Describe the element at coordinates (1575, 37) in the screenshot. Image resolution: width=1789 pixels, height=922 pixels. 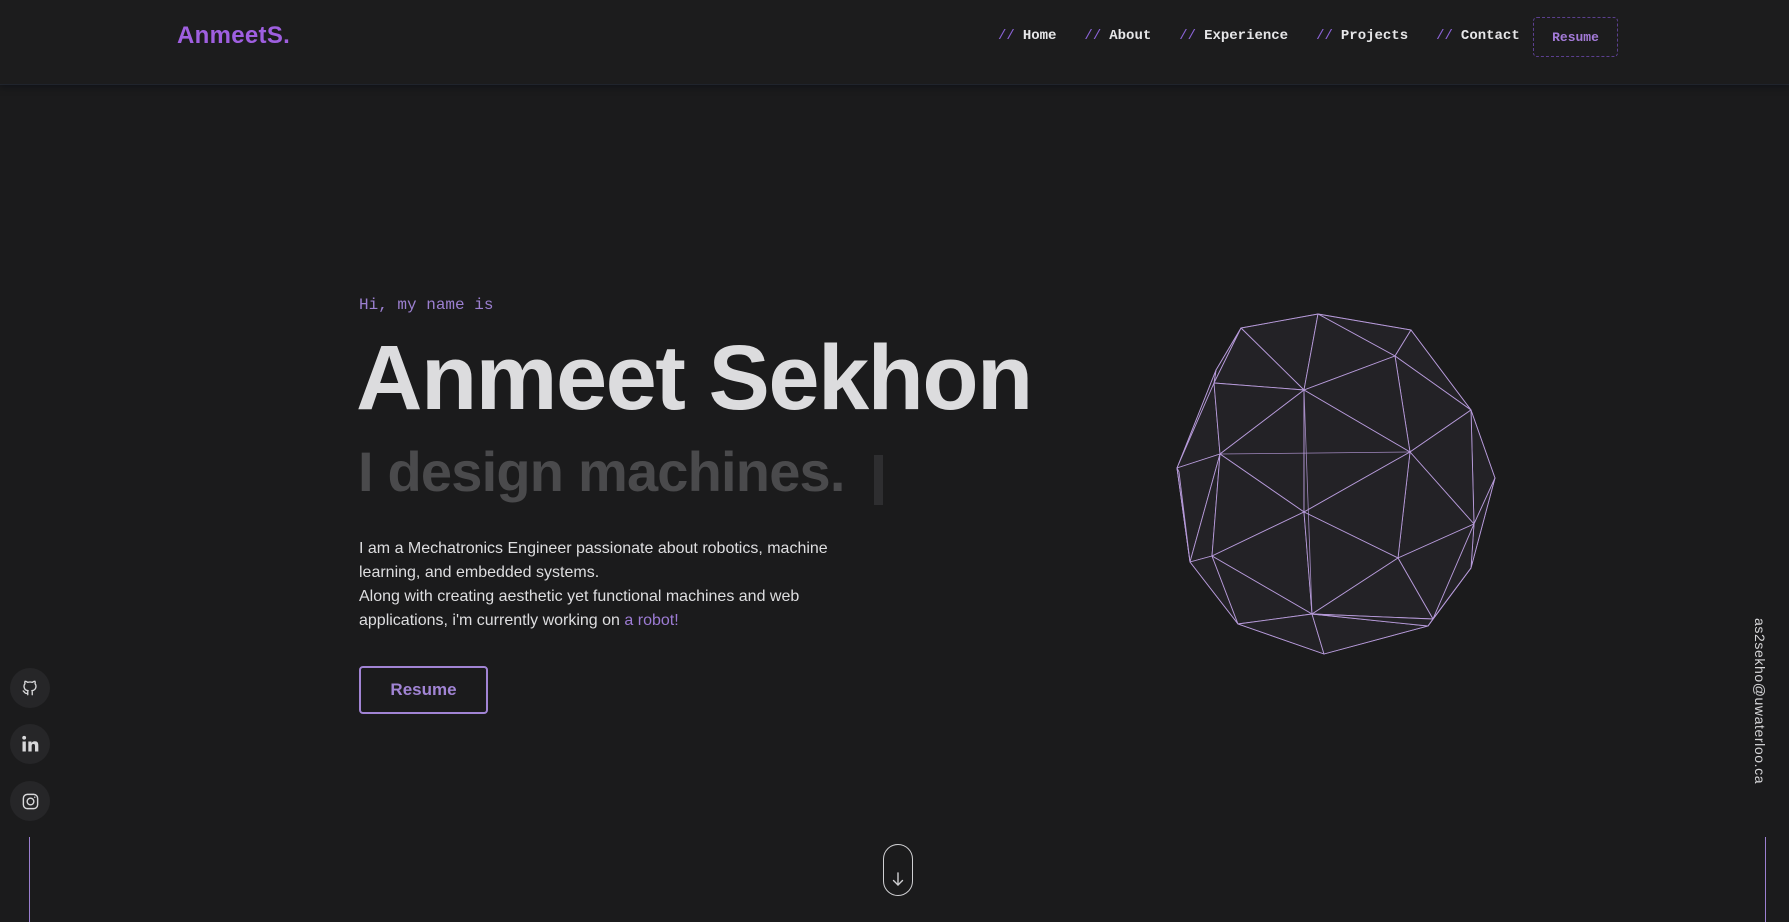
I see `nav-resume-button: Resume` at that location.